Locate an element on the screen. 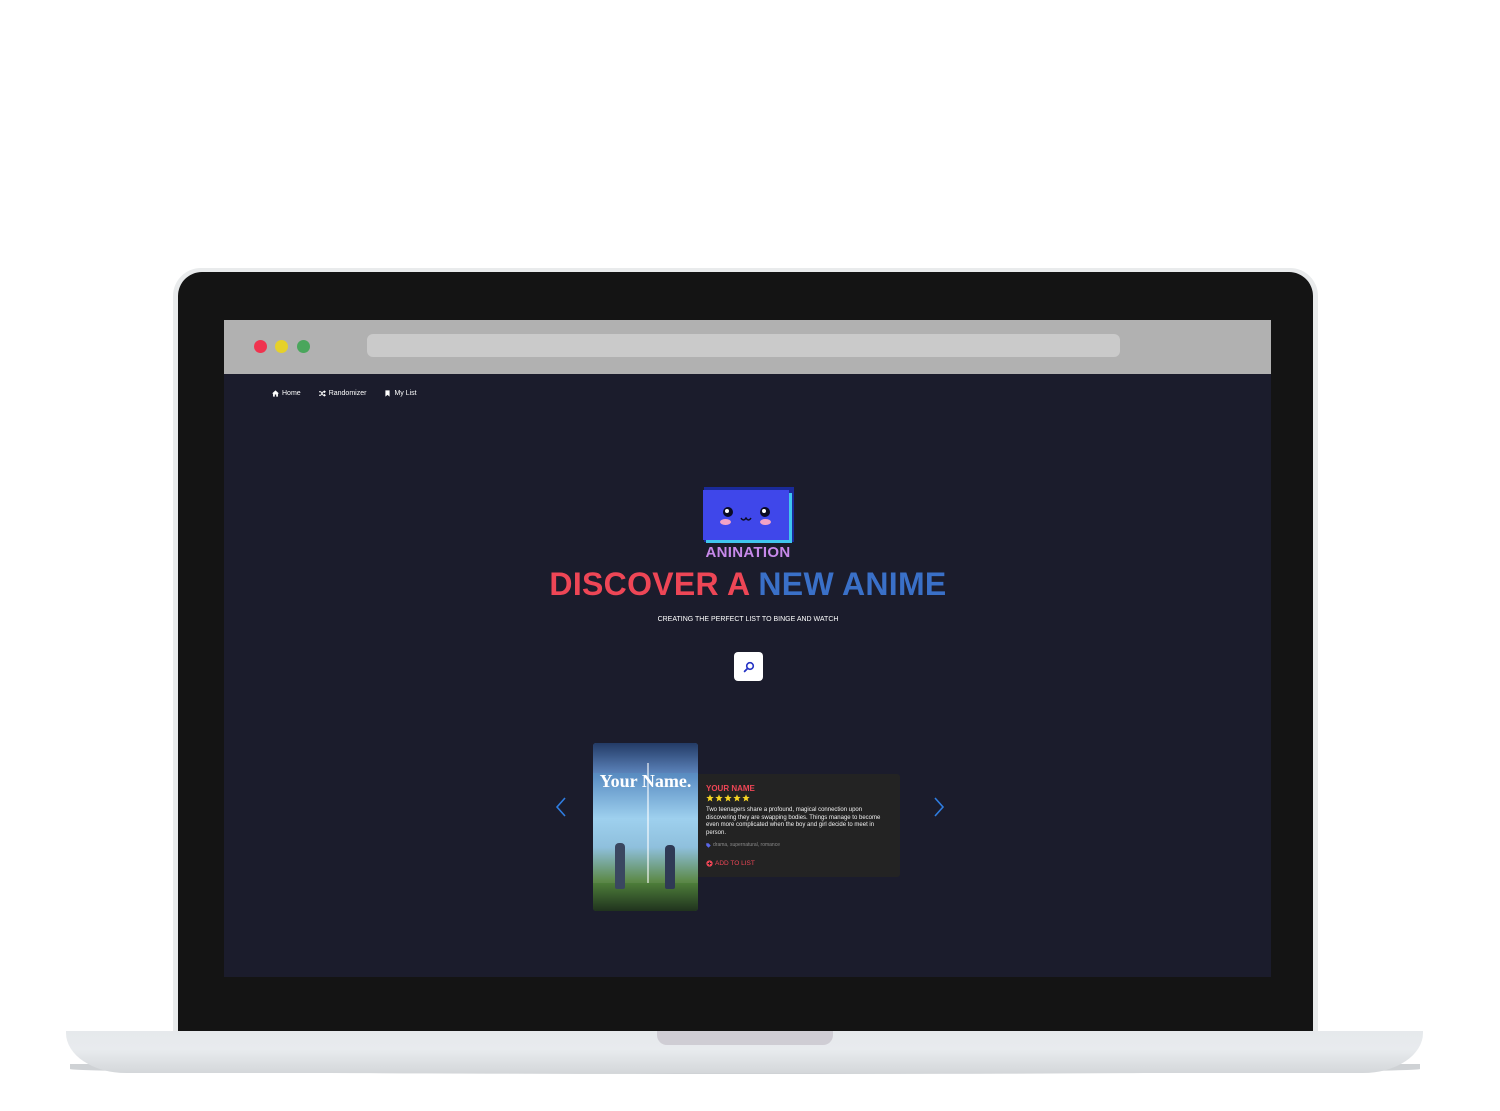  home-icon is located at coordinates (275, 393).